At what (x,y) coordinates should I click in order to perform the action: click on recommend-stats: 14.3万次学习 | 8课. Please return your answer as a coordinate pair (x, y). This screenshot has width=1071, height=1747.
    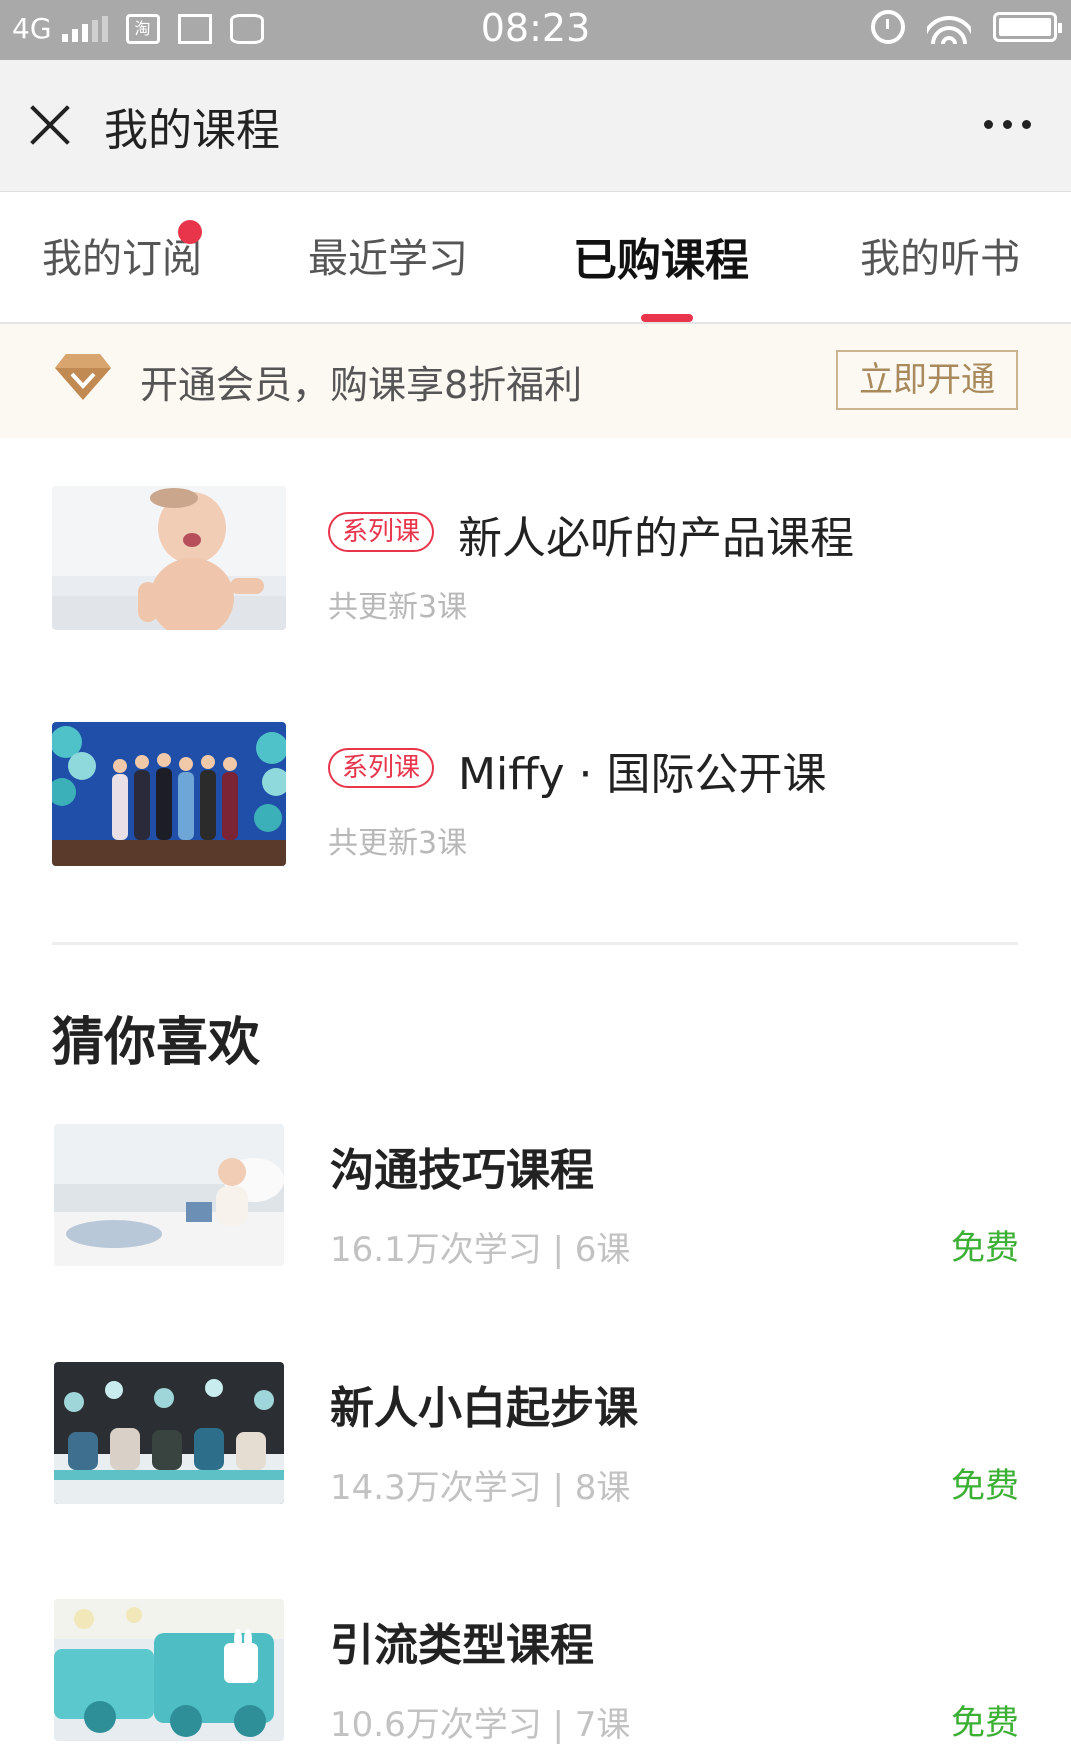
    Looking at the image, I should click on (480, 1488).